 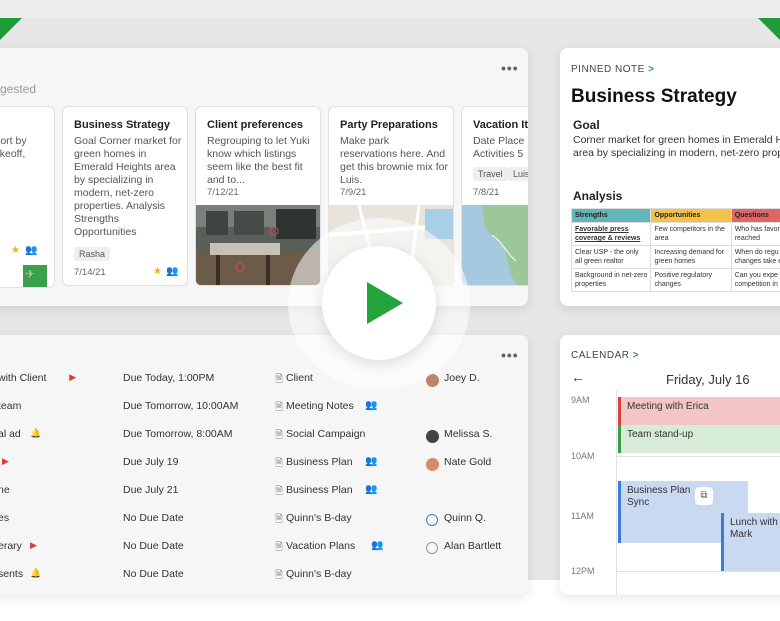 I want to click on task-row: ▶ Due July 19 🗎 Business Plan 👥 Nate Gold, so click(x=264, y=463).